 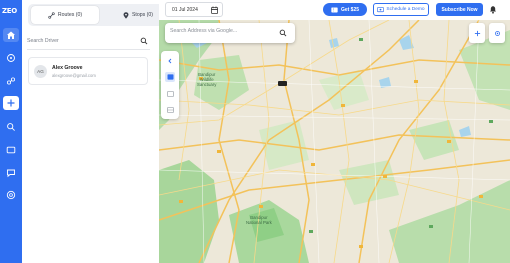 I want to click on chevron-left-icon, so click(x=170, y=61).